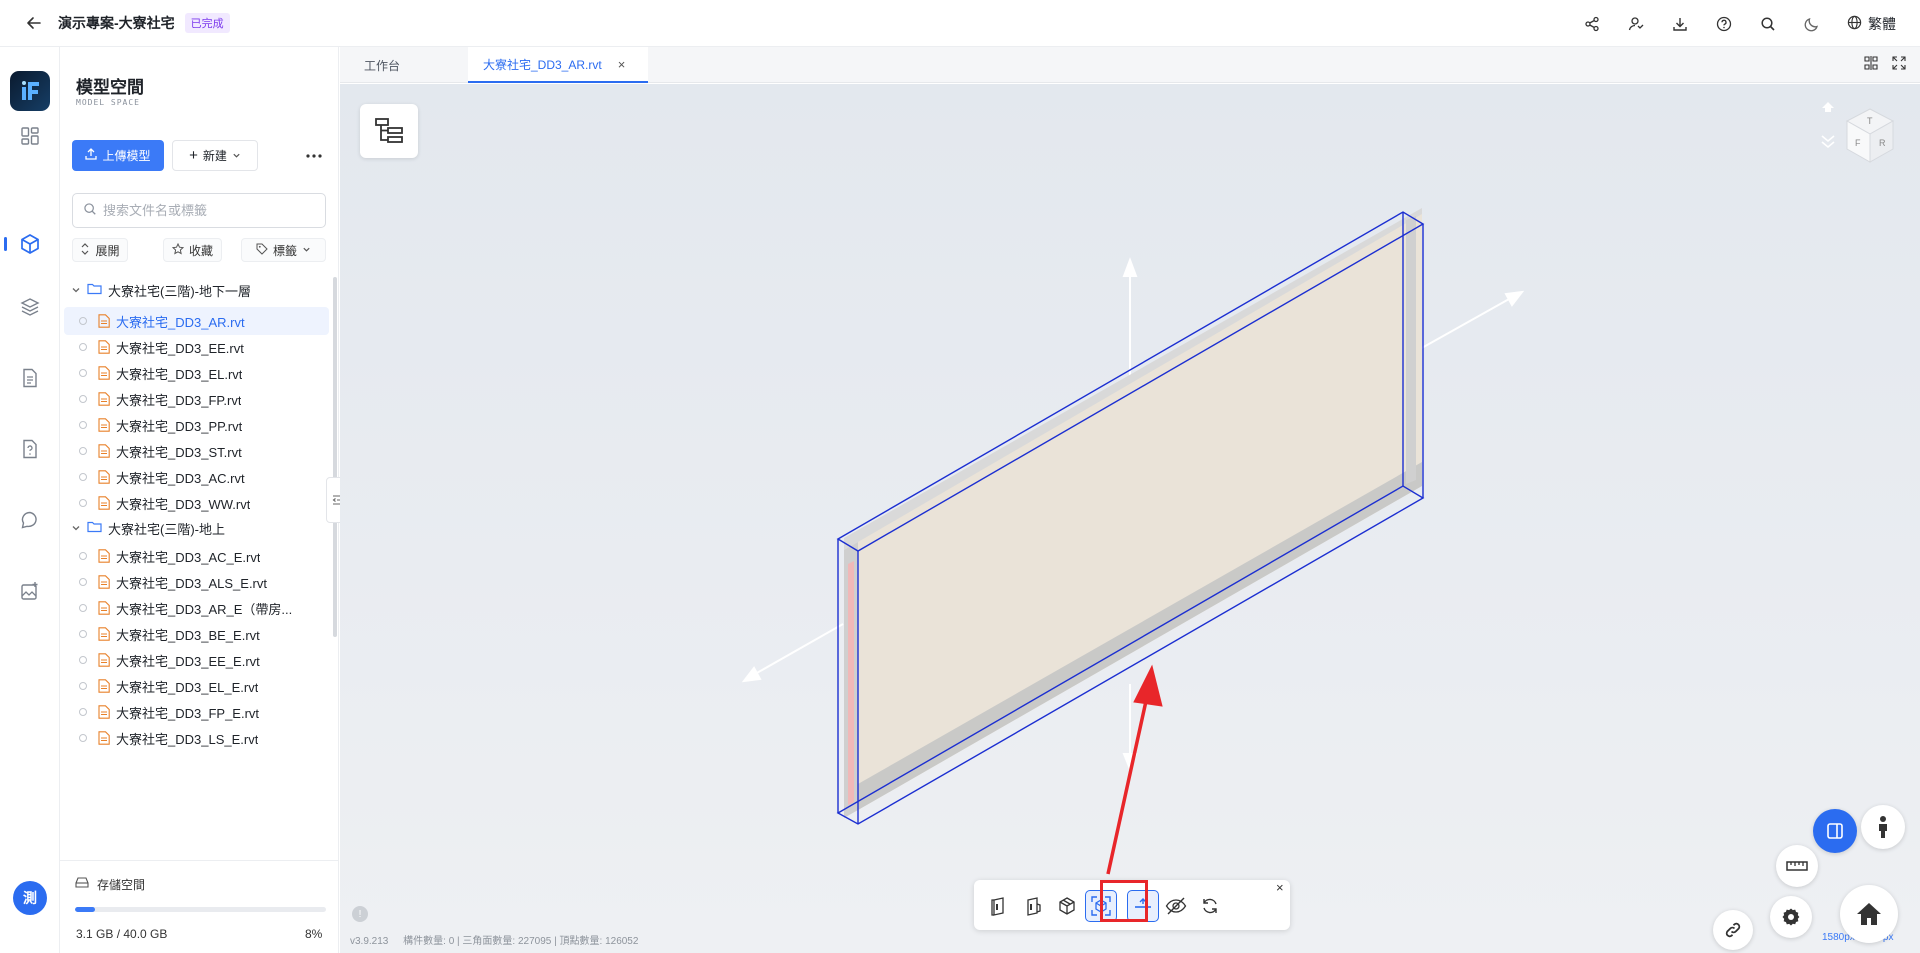 This screenshot has height=953, width=1920. I want to click on question-document-icon, so click(30, 449).